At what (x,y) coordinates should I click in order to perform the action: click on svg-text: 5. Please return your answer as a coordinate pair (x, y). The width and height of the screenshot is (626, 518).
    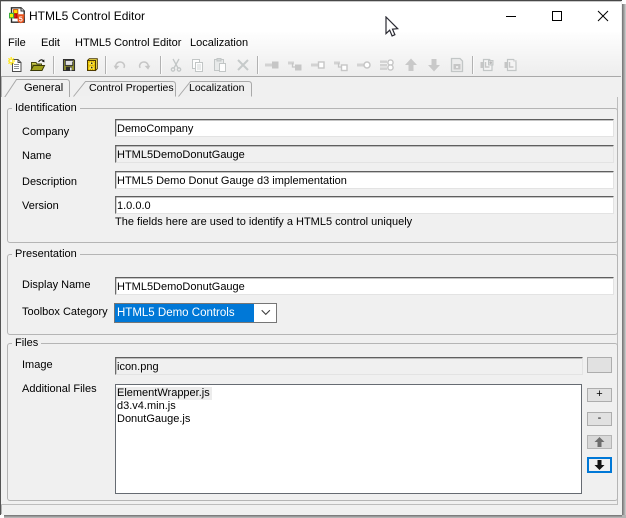
    Looking at the image, I should click on (21, 19).